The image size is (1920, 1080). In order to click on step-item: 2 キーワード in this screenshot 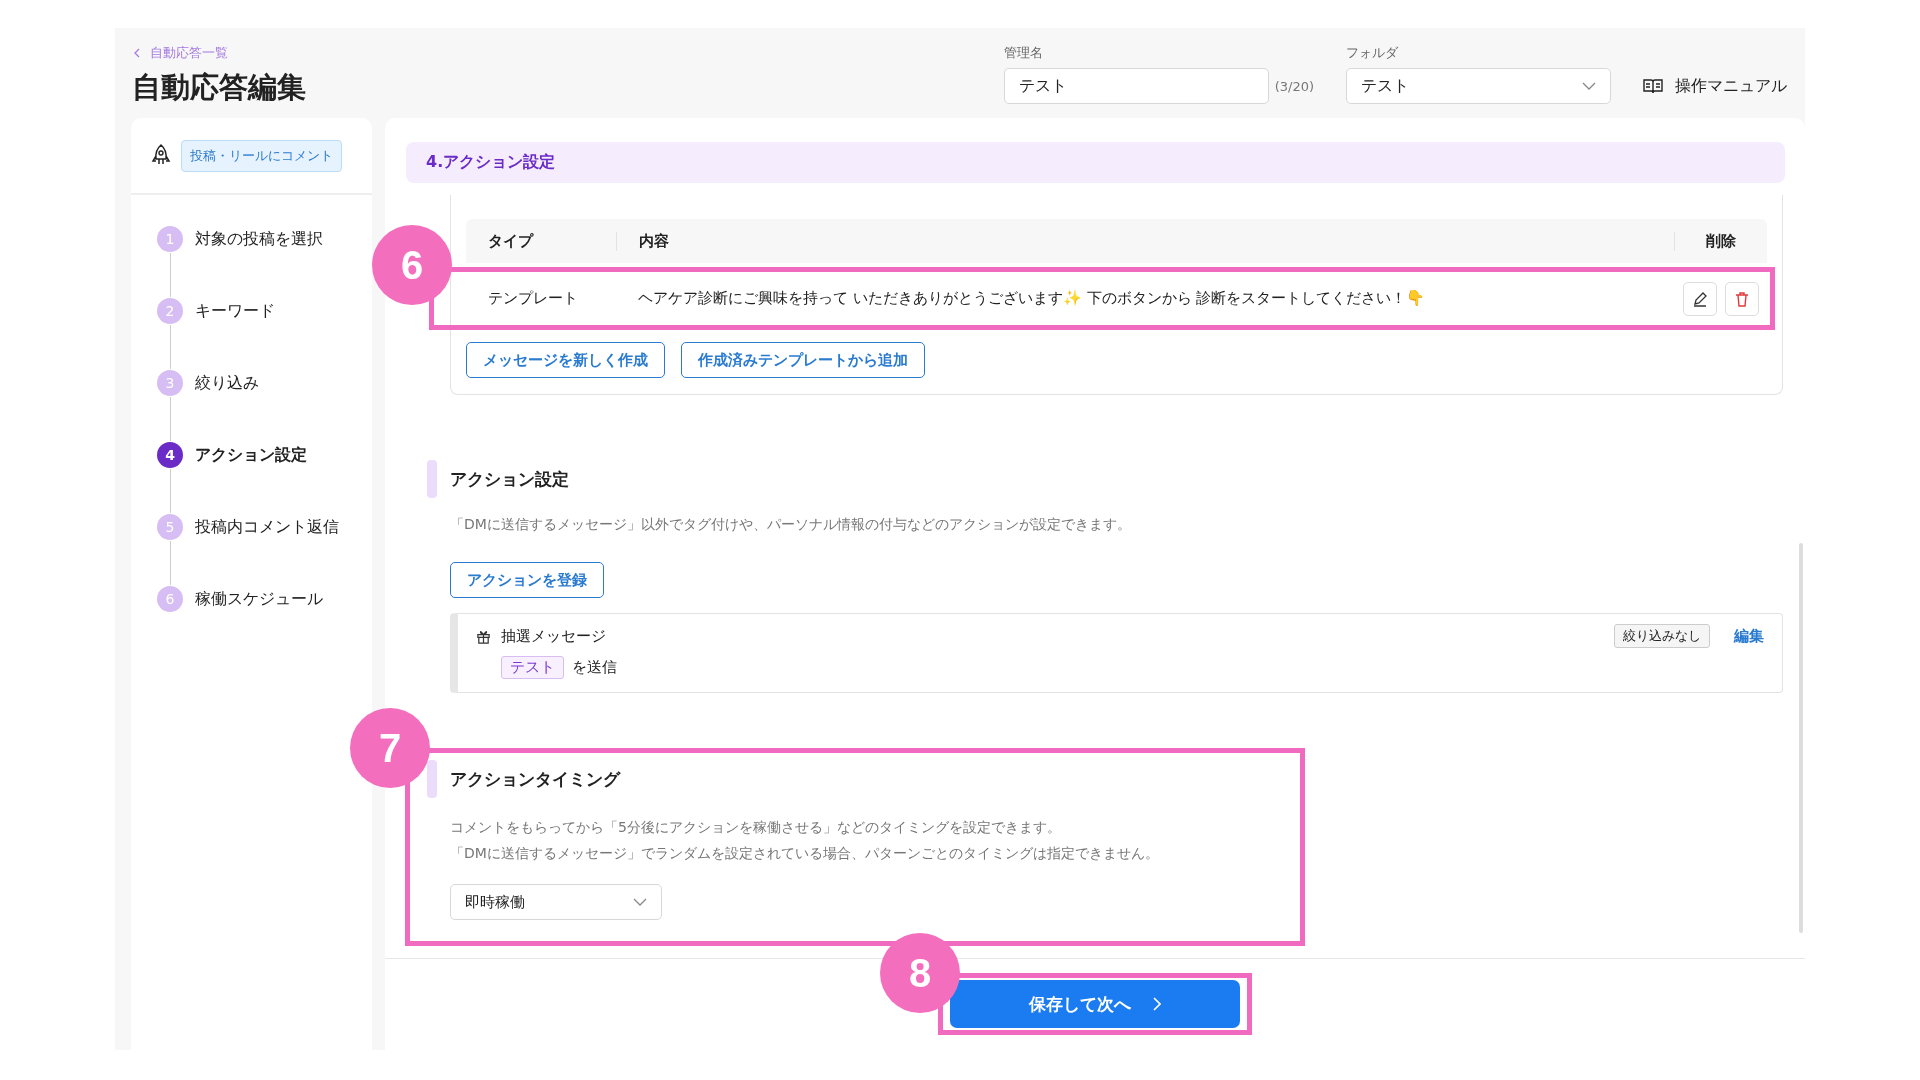, I will do `click(264, 311)`.